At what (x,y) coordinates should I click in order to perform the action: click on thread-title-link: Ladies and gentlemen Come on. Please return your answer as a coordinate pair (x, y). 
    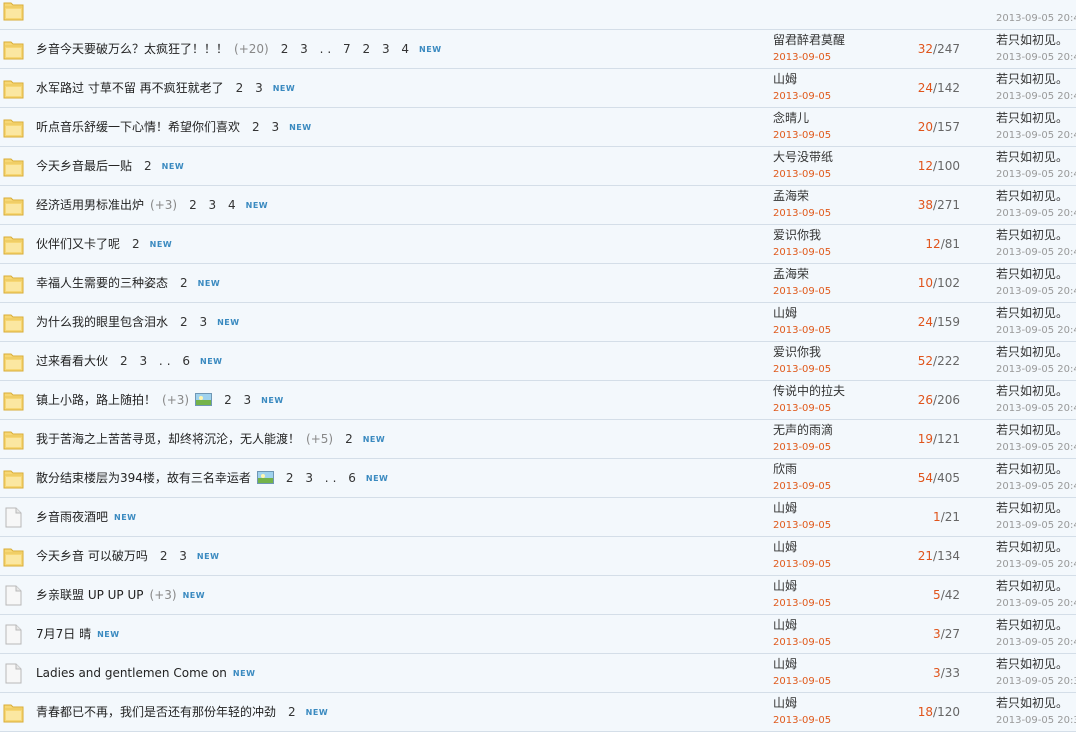
    Looking at the image, I should click on (131, 673).